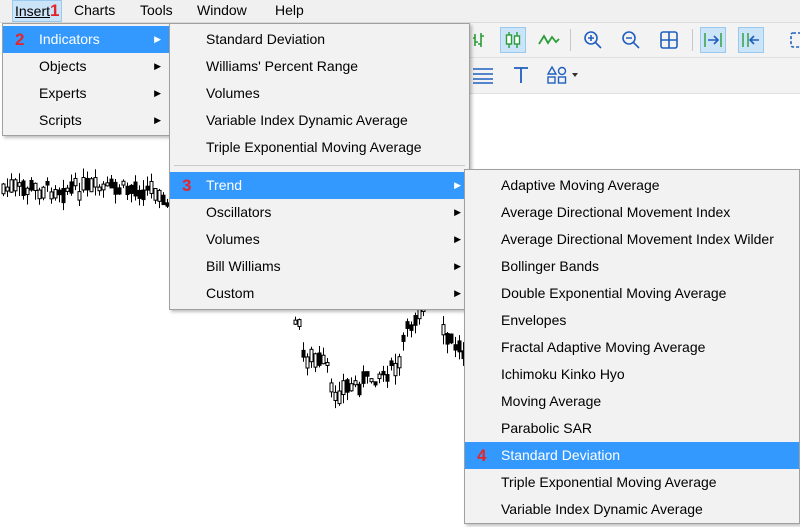 This screenshot has height=527, width=800. I want to click on menu-item-label: Indicators, so click(69, 39).